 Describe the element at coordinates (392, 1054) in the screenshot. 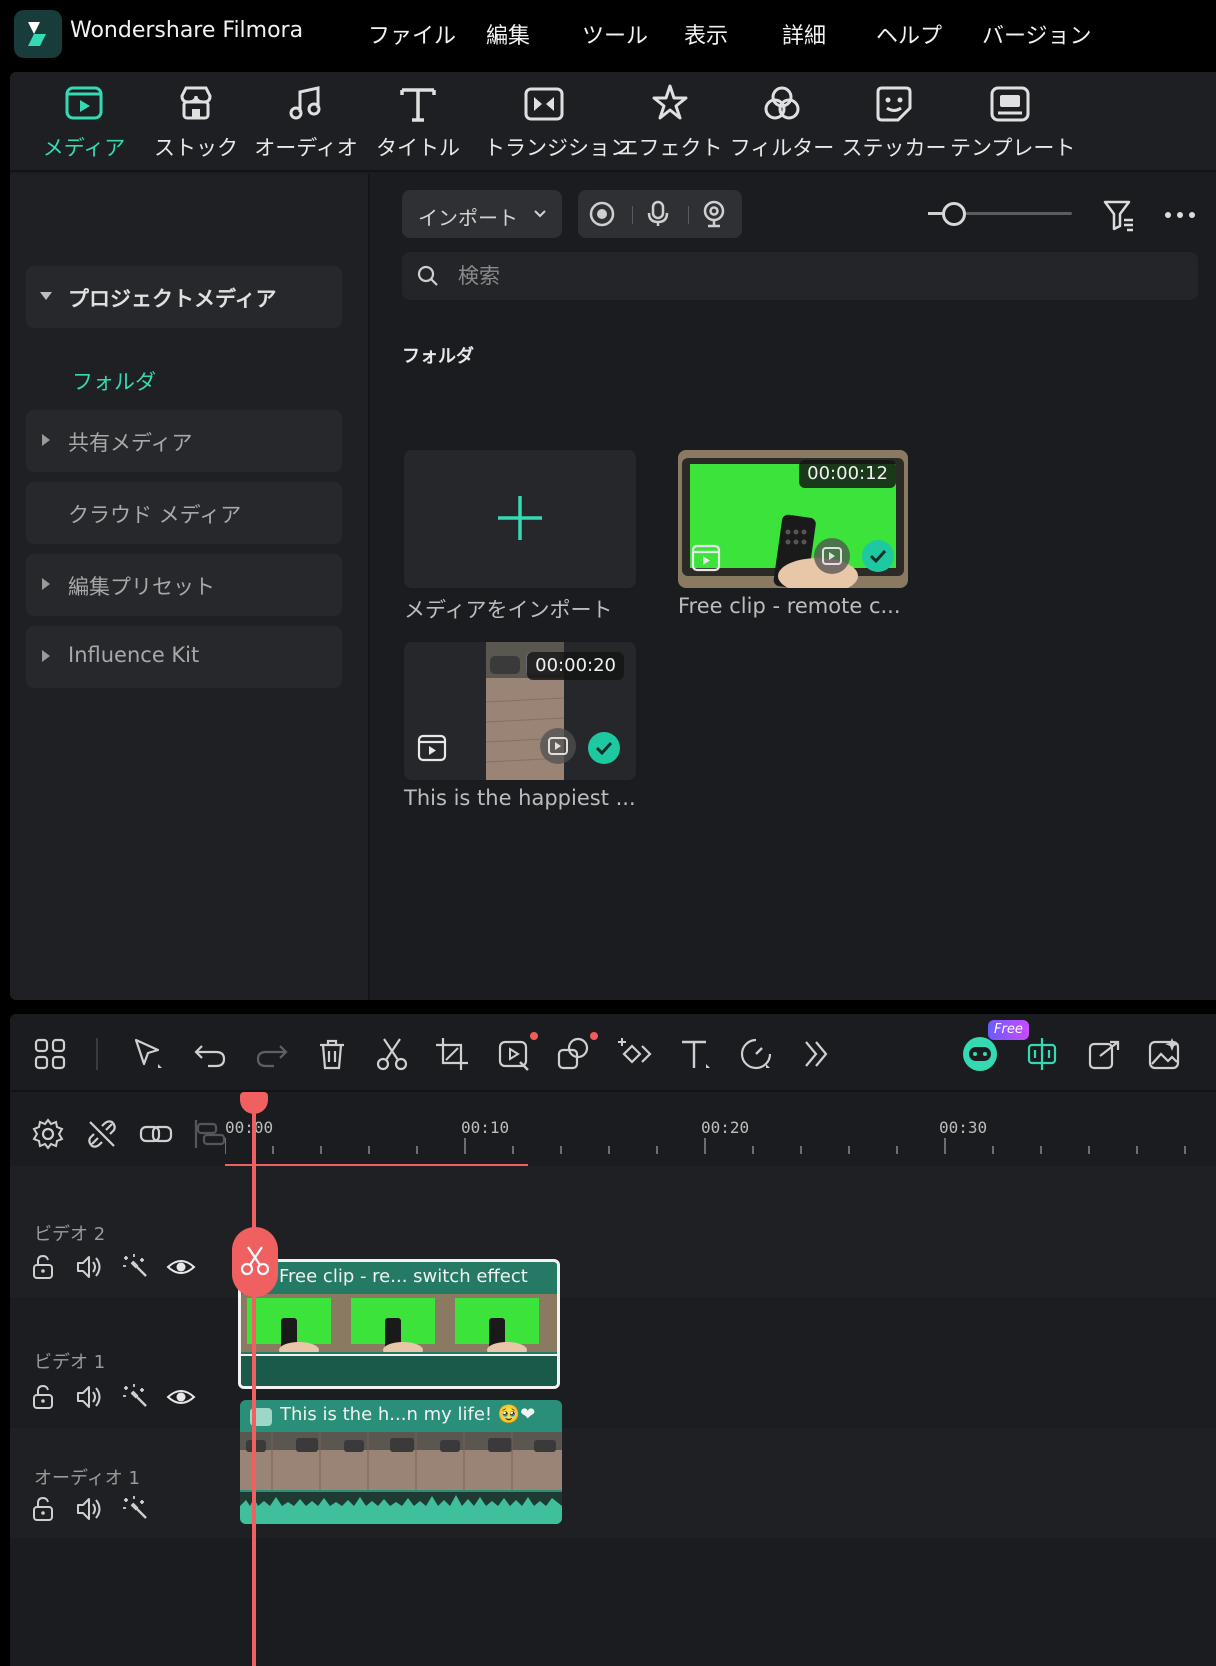

I see `split-scissors-icon` at that location.